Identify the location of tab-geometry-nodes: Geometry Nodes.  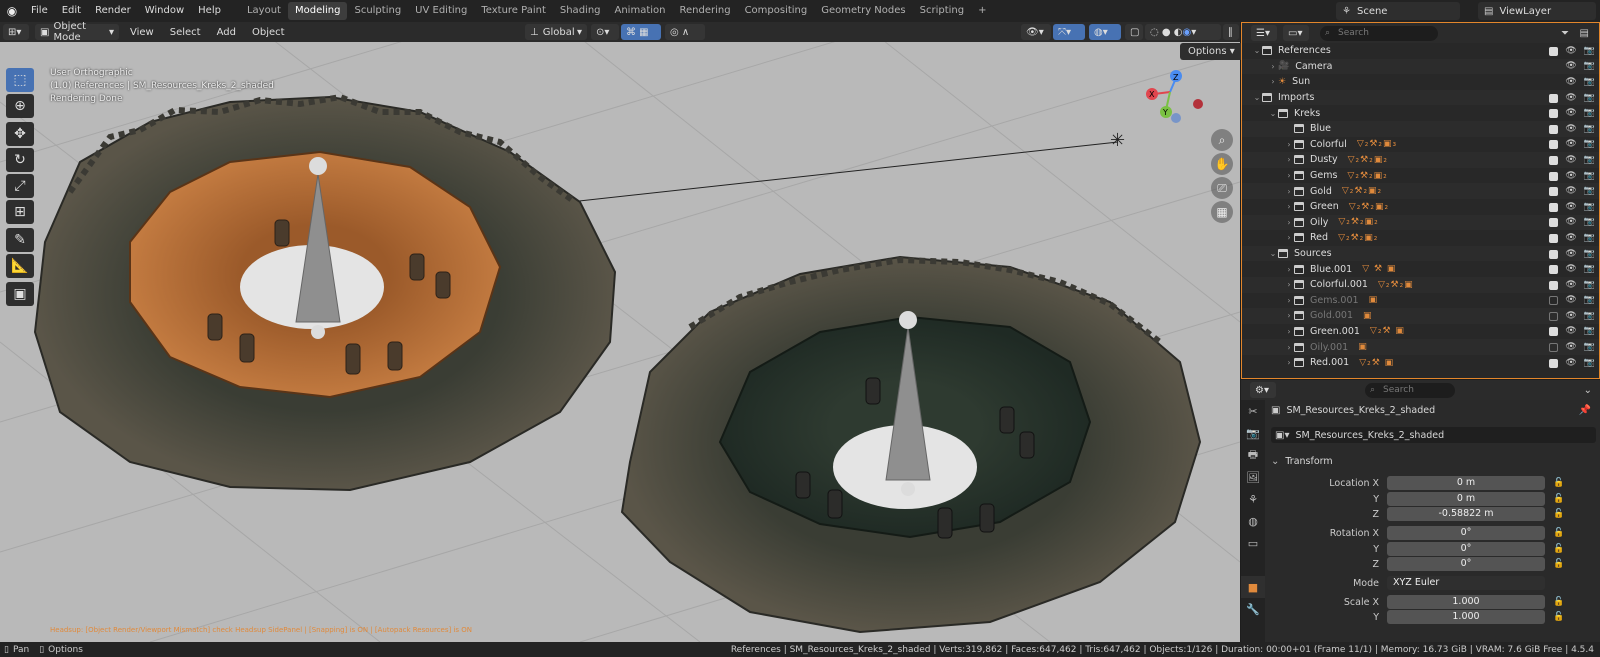
(863, 11).